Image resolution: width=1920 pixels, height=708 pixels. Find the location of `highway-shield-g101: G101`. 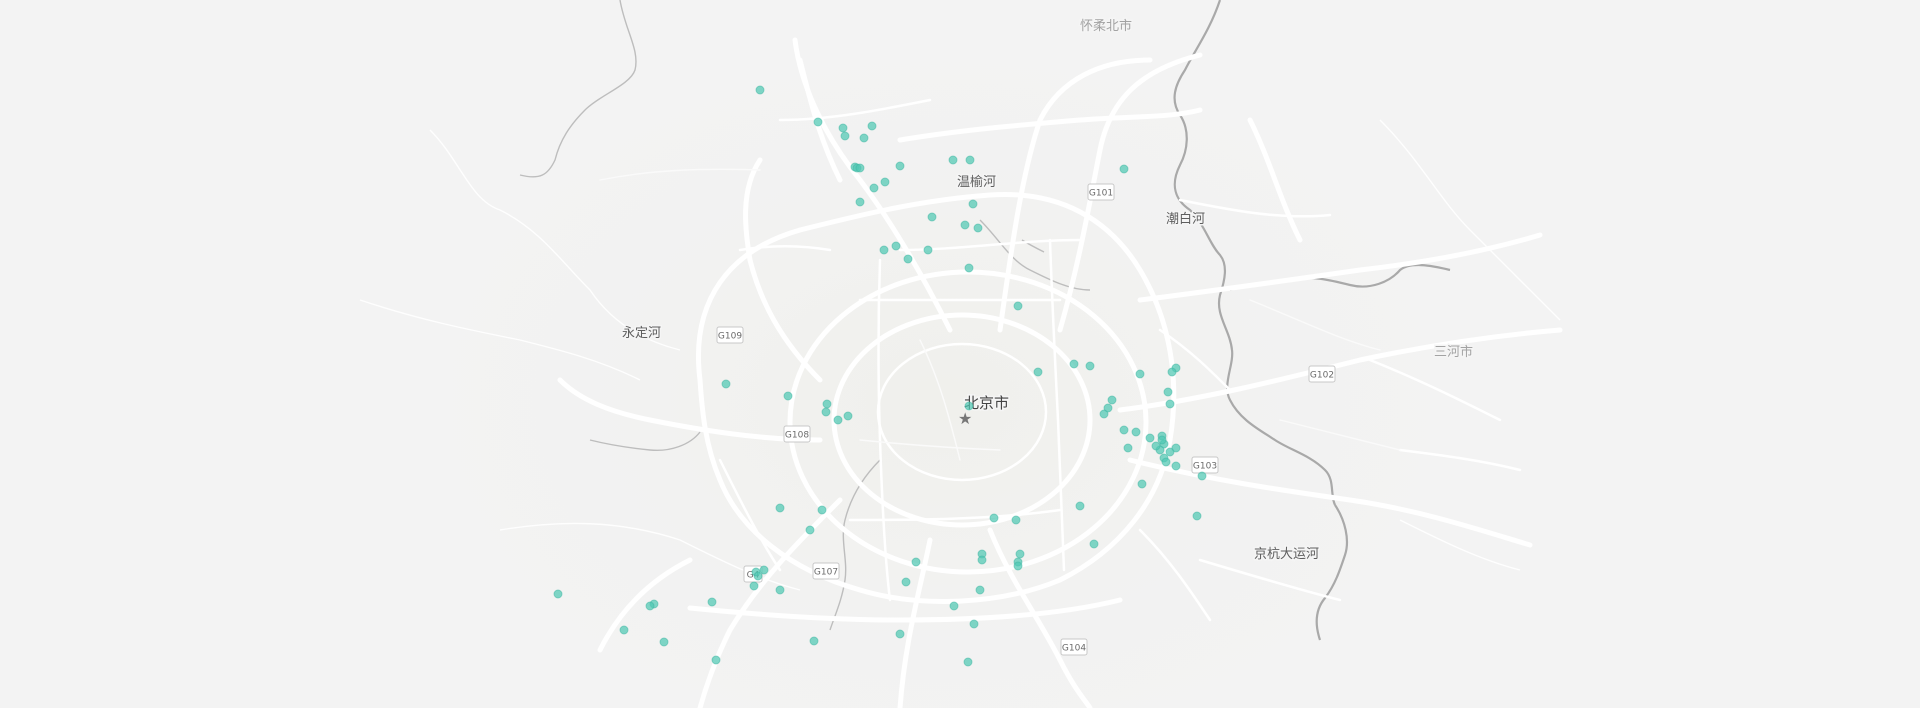

highway-shield-g101: G101 is located at coordinates (1101, 192).